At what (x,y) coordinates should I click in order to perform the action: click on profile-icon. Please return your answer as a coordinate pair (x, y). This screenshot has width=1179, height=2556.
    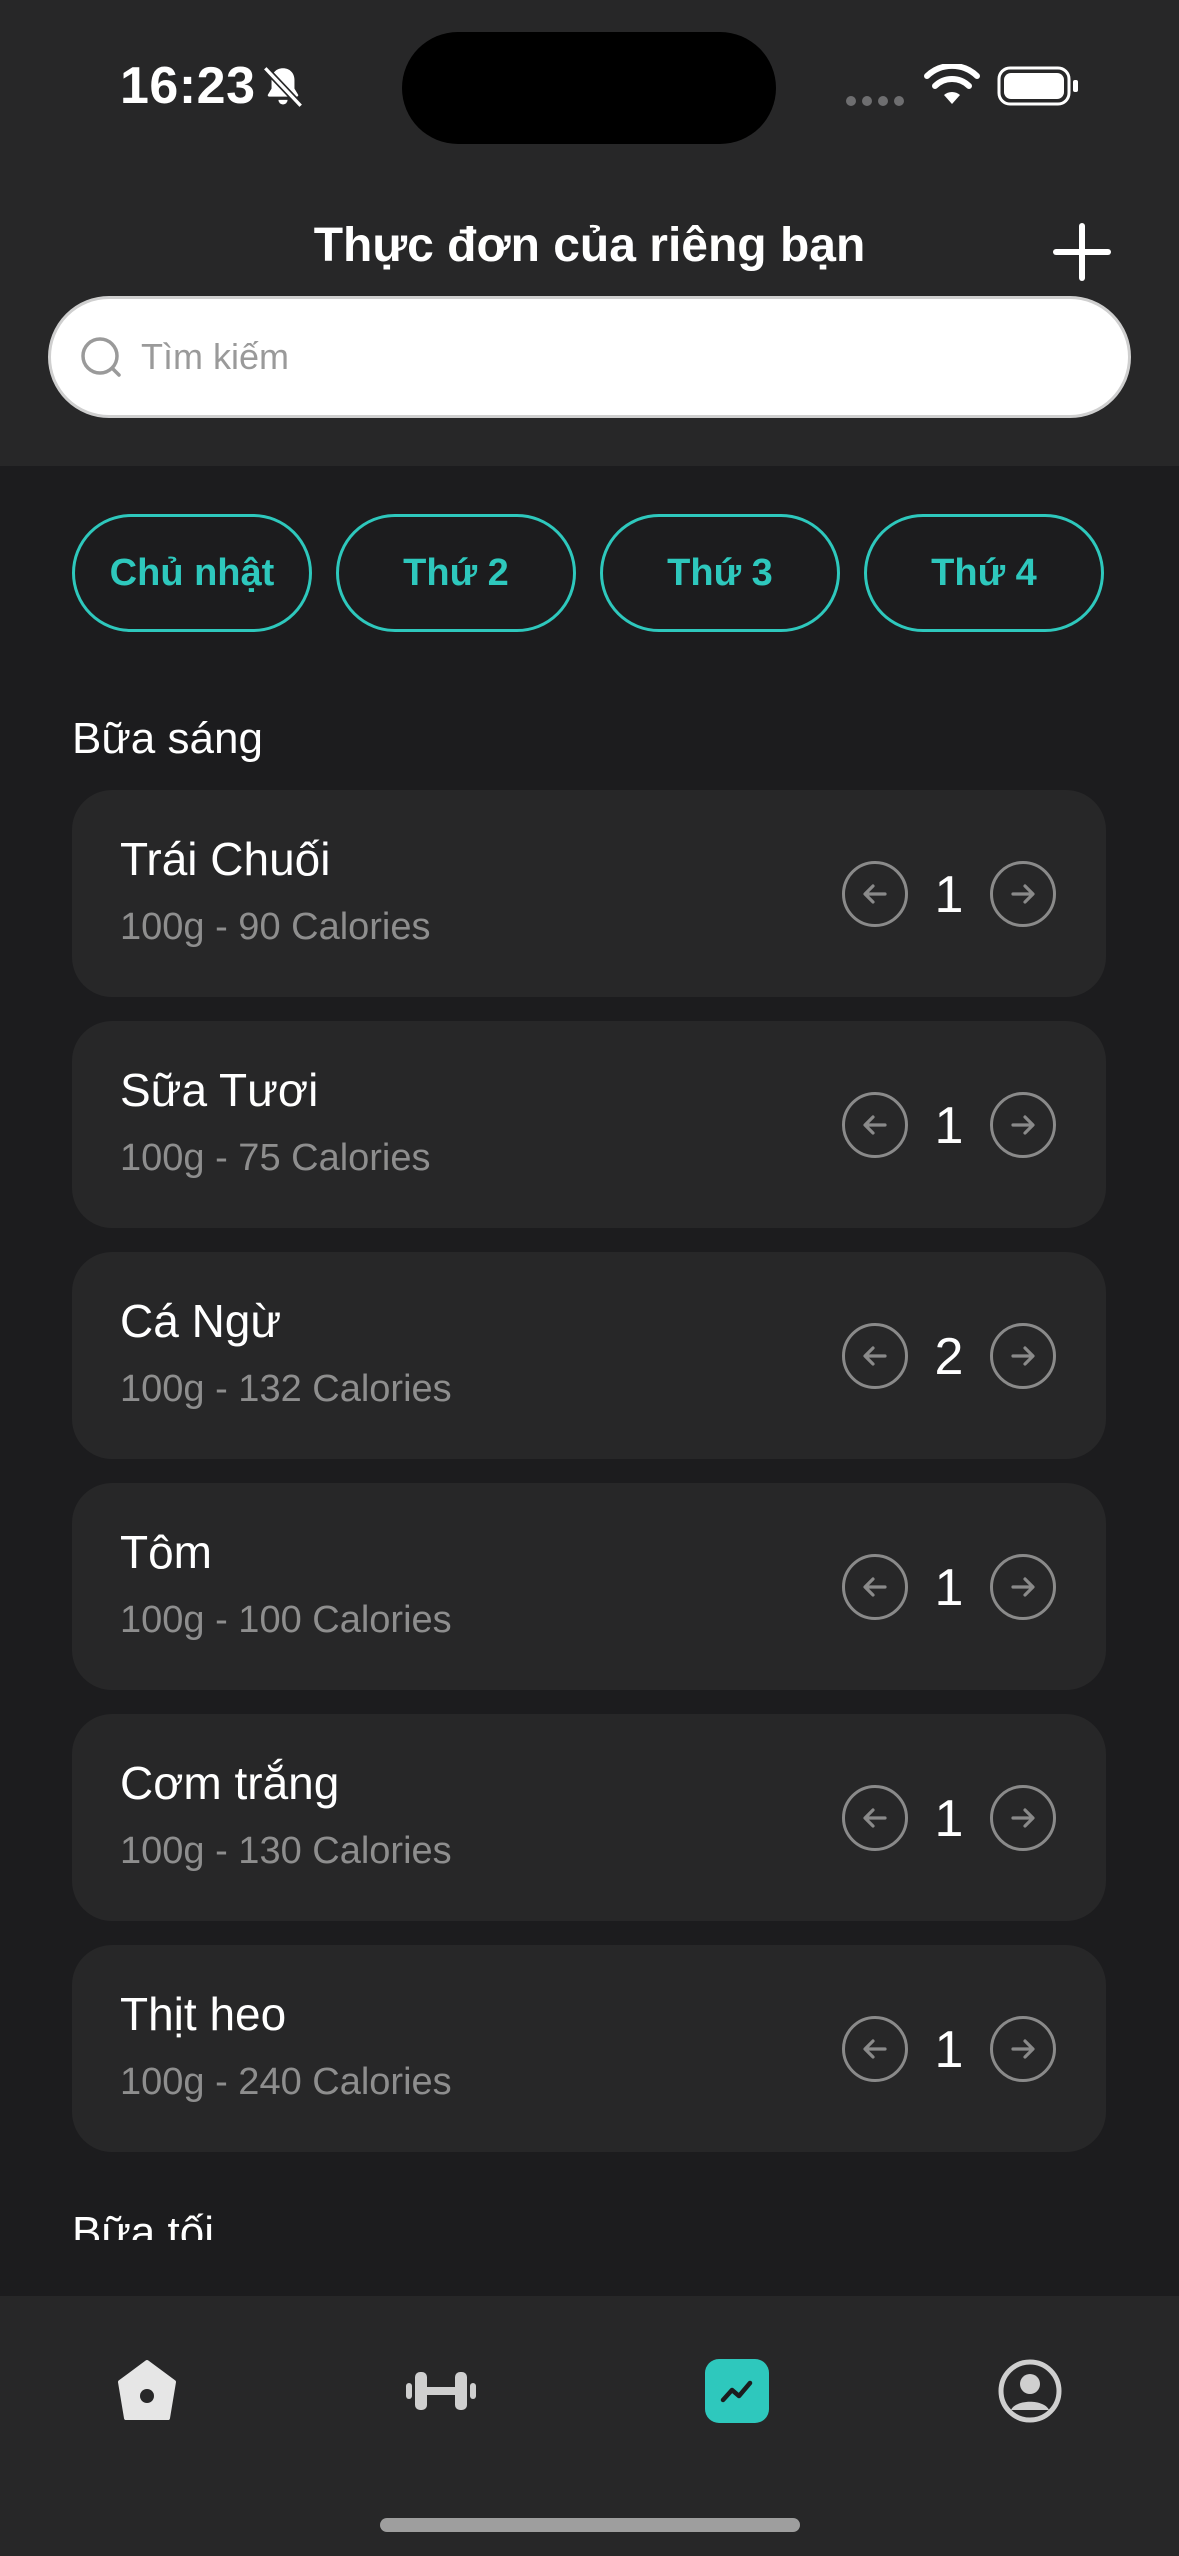
    Looking at the image, I should click on (1030, 2391).